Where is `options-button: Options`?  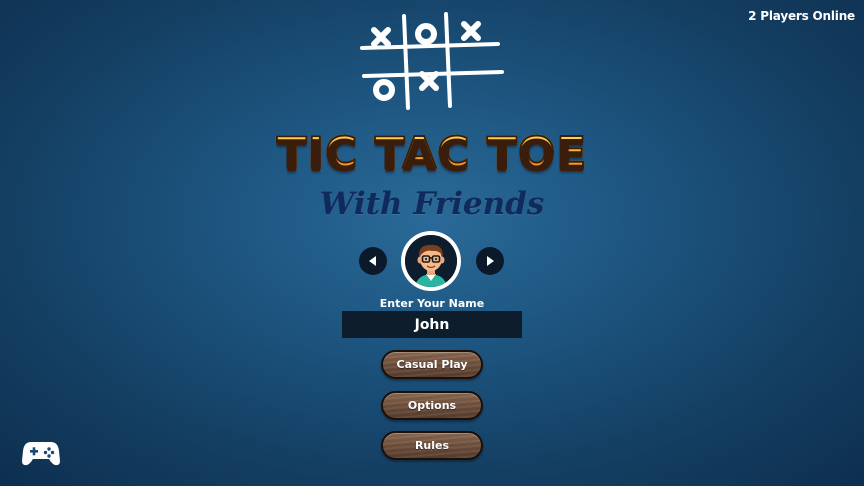
options-button: Options is located at coordinates (432, 405).